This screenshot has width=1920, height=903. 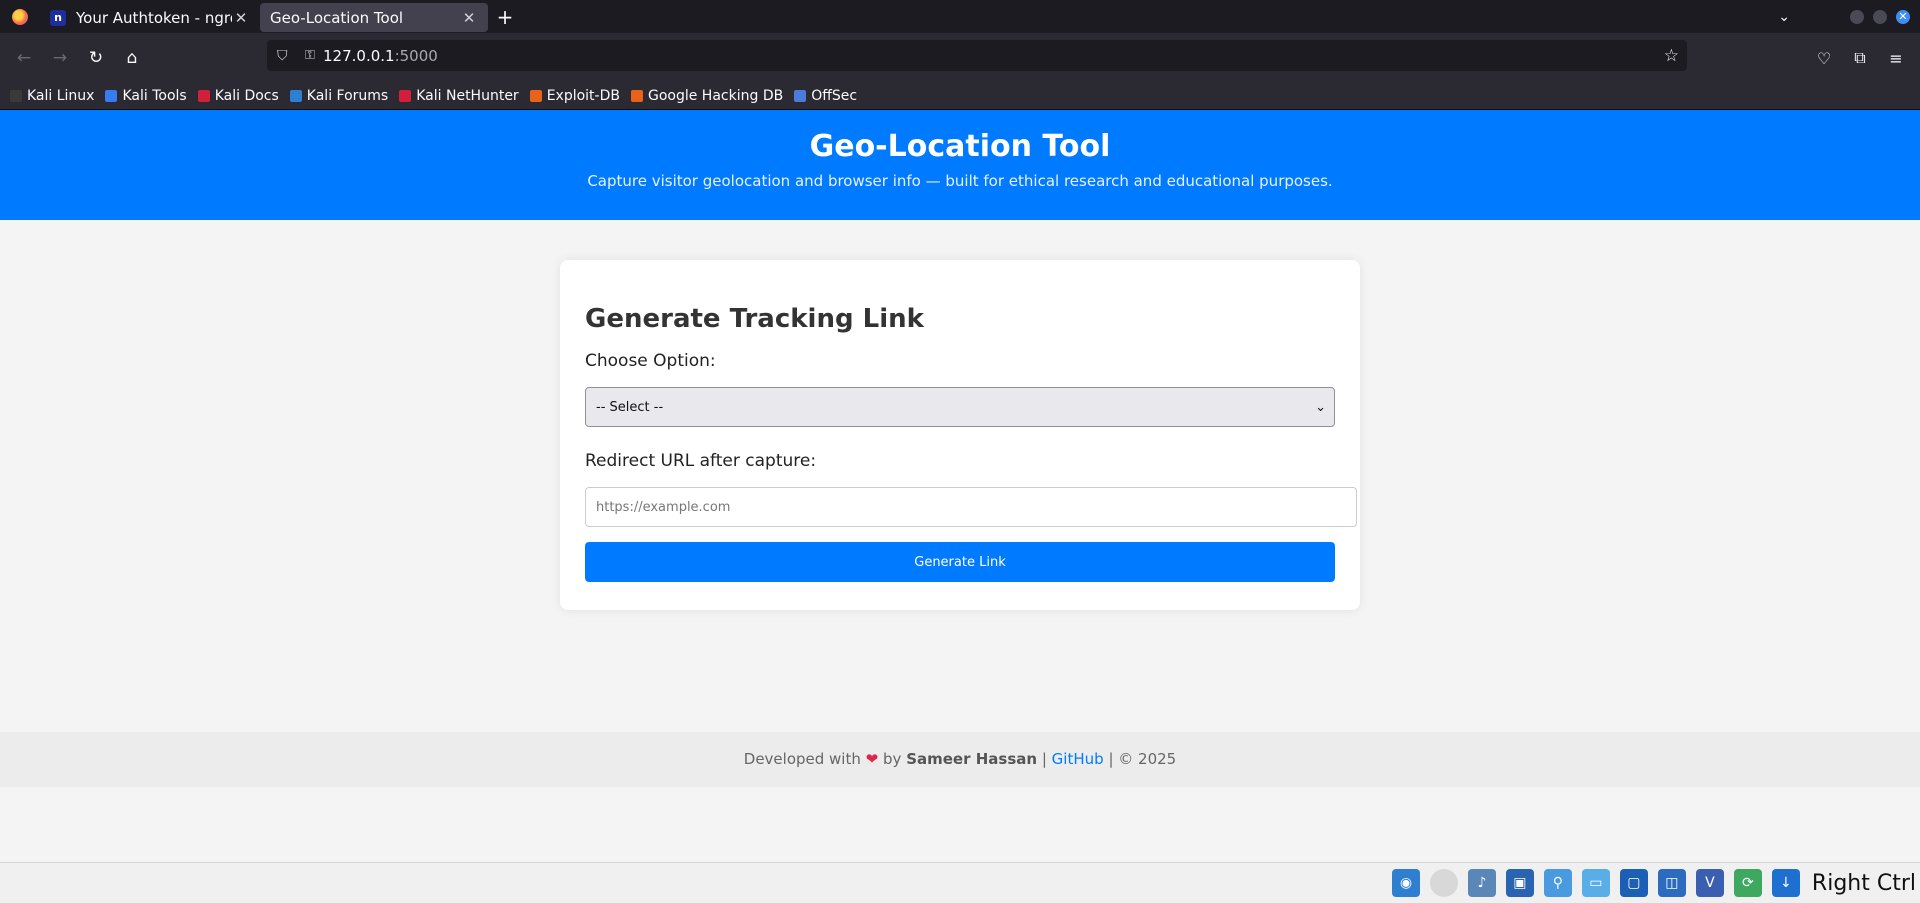 What do you see at coordinates (505, 17) in the screenshot?
I see `new-tab-button: +` at bounding box center [505, 17].